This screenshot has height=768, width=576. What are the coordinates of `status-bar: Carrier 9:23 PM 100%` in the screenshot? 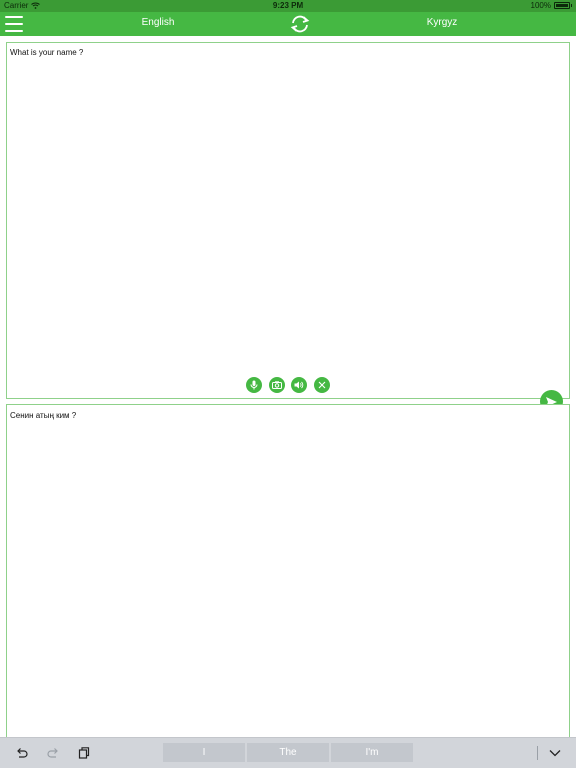 It's located at (288, 6).